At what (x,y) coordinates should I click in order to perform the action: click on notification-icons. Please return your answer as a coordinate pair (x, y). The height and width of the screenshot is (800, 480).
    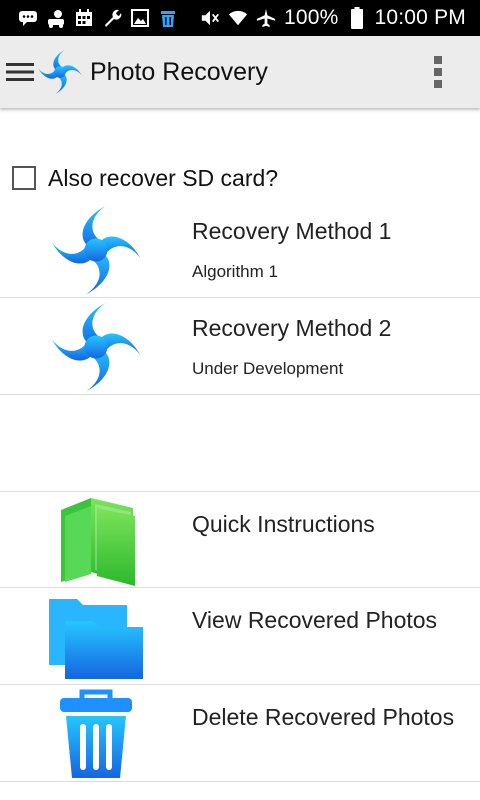
    Looking at the image, I should click on (89, 18).